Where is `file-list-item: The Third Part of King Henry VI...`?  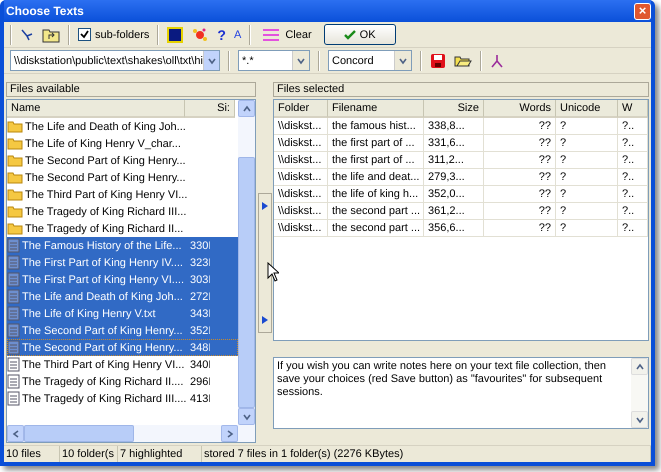
file-list-item: The Third Part of King Henry VI... is located at coordinates (122, 194).